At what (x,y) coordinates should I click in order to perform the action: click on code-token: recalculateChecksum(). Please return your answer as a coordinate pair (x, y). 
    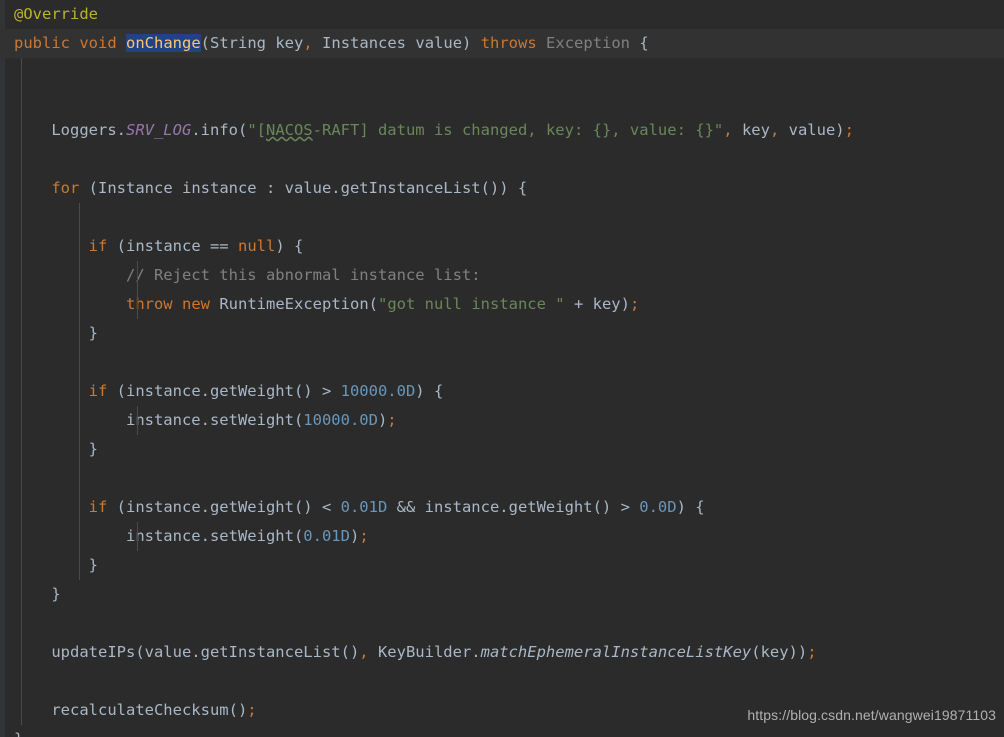
    Looking at the image, I should click on (131, 710).